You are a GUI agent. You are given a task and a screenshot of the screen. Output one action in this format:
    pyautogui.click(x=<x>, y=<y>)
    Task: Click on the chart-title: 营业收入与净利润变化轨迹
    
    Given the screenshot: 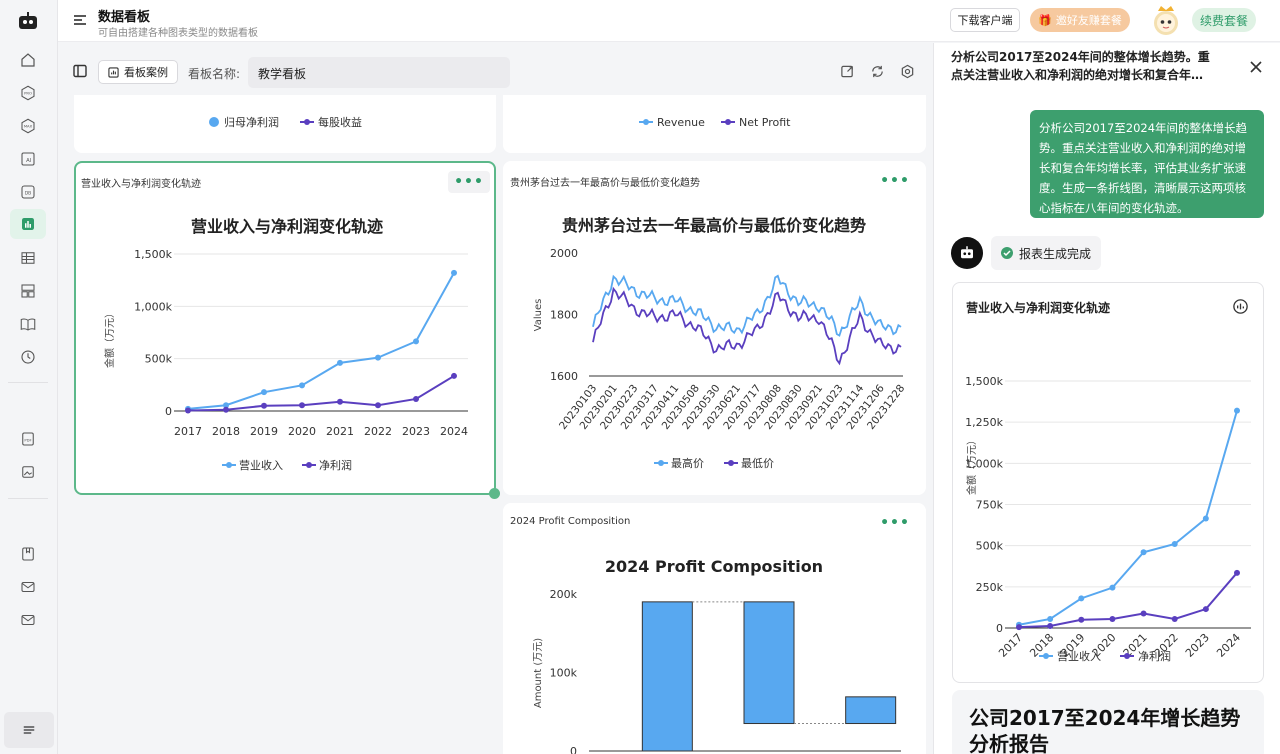 What is the action you would take?
    pyautogui.click(x=287, y=226)
    